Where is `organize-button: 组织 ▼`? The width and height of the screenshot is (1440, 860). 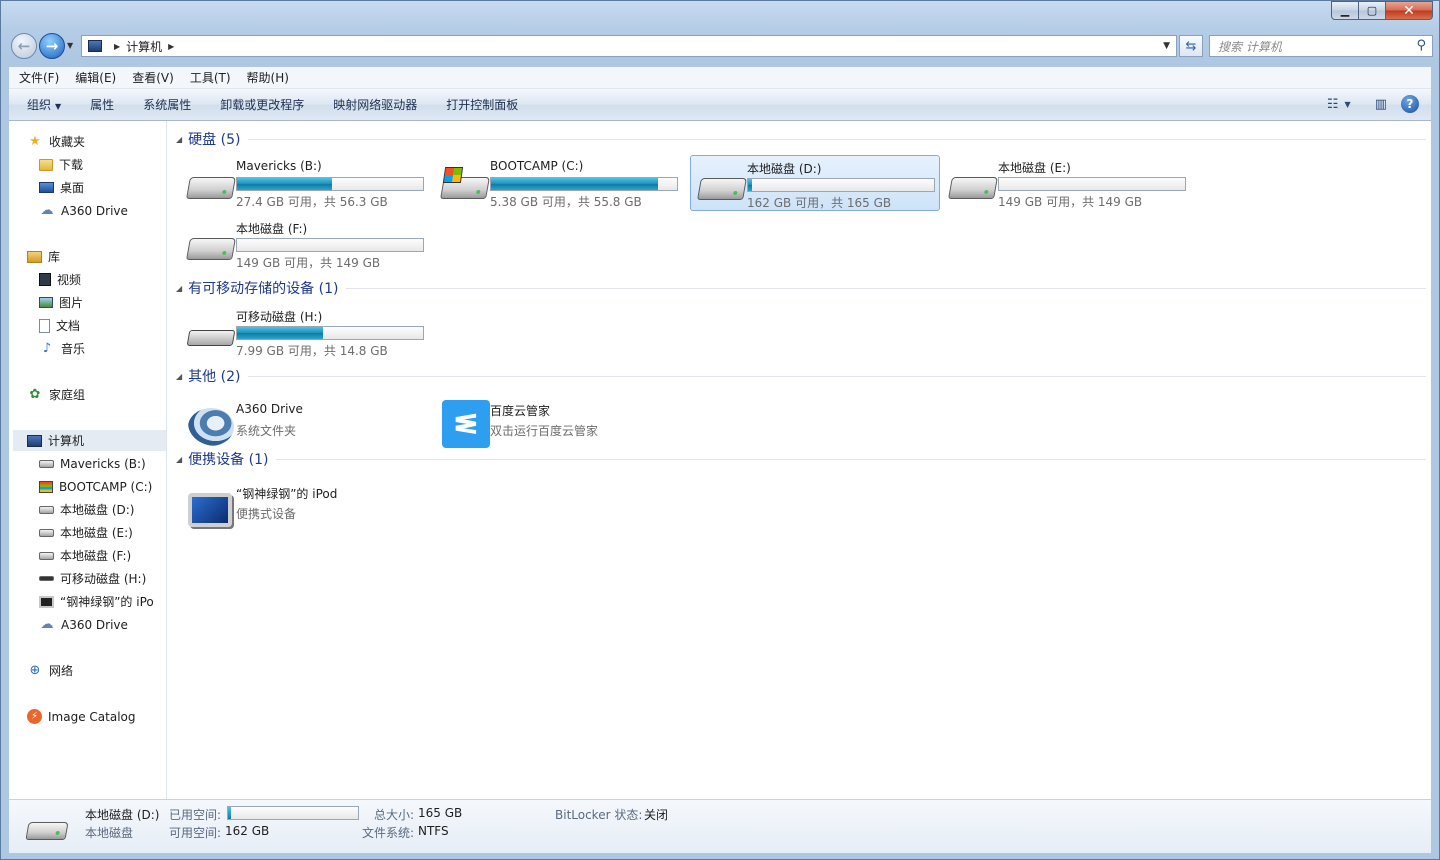
organize-button: 组织 ▼ is located at coordinates (44, 104).